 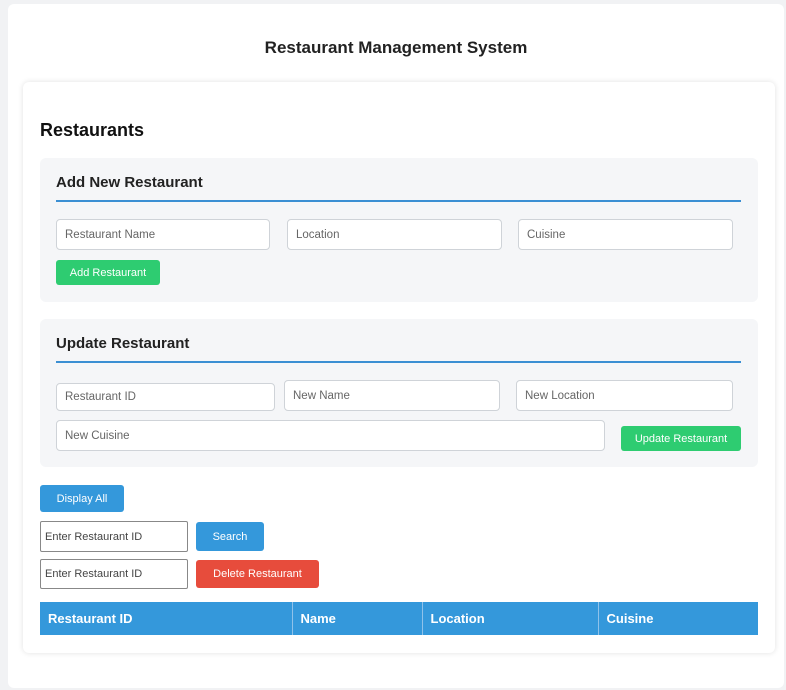 What do you see at coordinates (92, 130) in the screenshot?
I see `section-title: Restaurants` at bounding box center [92, 130].